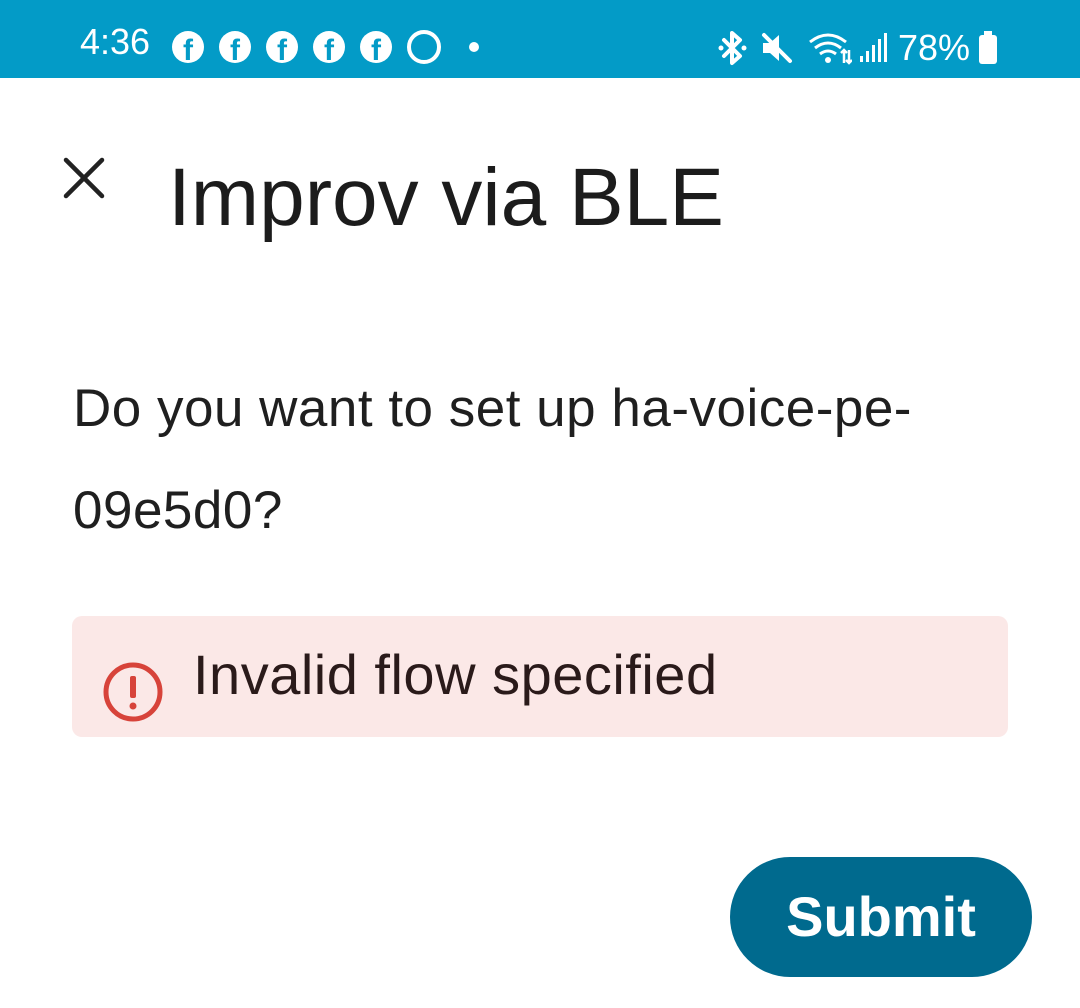  I want to click on notification-icons: f f f f f, so click(325, 47).